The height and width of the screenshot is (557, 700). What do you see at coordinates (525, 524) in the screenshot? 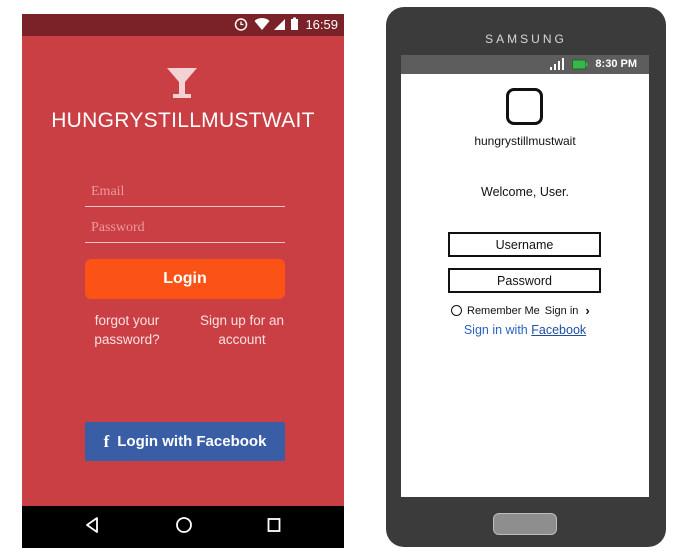
I see `hardware-home-button` at bounding box center [525, 524].